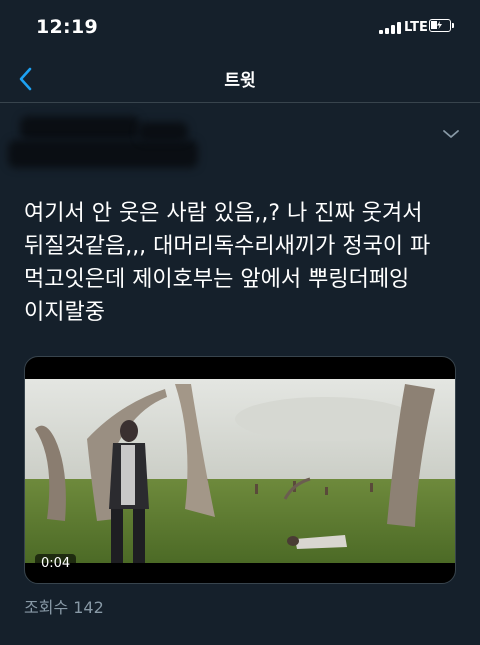  Describe the element at coordinates (67, 27) in the screenshot. I see `status-time: 12:19` at that location.